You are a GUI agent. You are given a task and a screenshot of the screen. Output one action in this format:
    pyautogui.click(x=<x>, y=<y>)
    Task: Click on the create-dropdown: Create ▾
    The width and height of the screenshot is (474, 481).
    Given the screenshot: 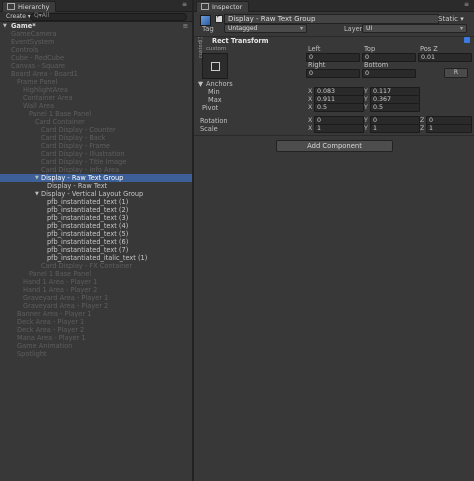 What is the action you would take?
    pyautogui.click(x=18, y=17)
    